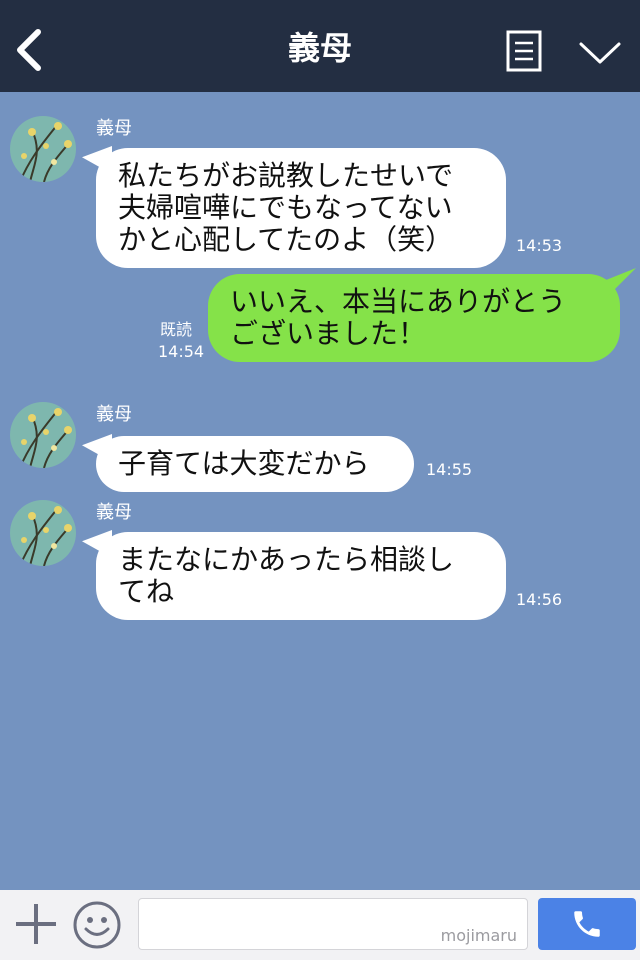 The height and width of the screenshot is (960, 640). What do you see at coordinates (176, 329) in the screenshot?
I see `read-receipt: 既読` at bounding box center [176, 329].